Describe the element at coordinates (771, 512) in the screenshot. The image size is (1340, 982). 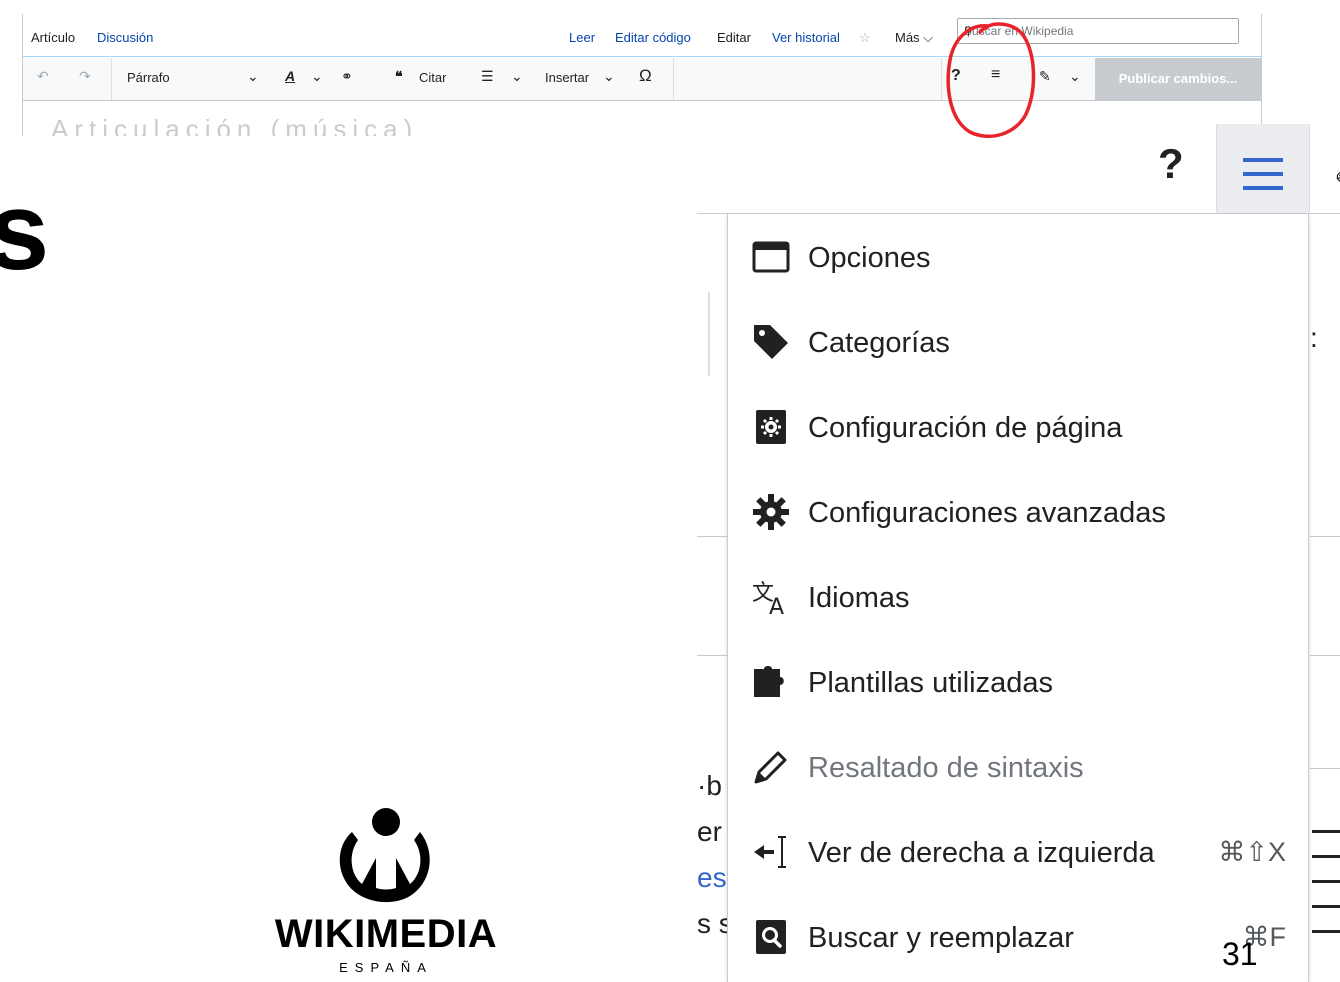
I see `gear-icon` at that location.